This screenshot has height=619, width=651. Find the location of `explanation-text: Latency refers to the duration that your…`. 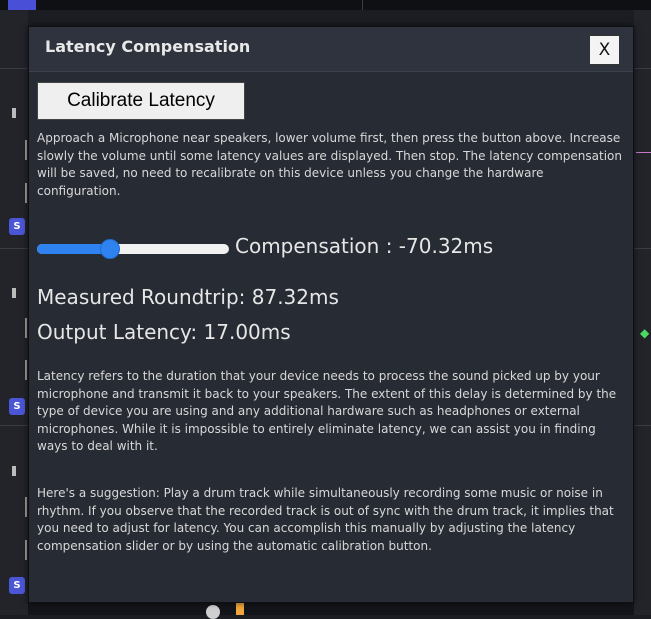

explanation-text: Latency refers to the duration that your… is located at coordinates (327, 411).